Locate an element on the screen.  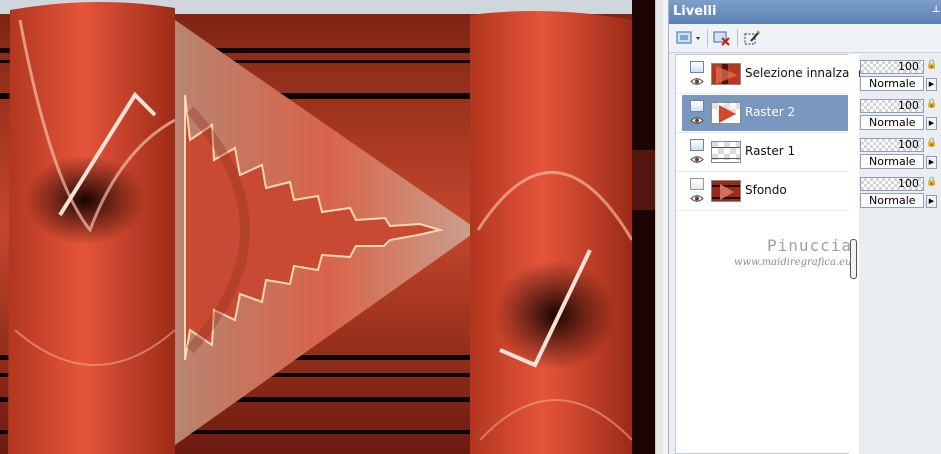
watermark-url: www.maidiregrafica.eu is located at coordinates (793, 262).